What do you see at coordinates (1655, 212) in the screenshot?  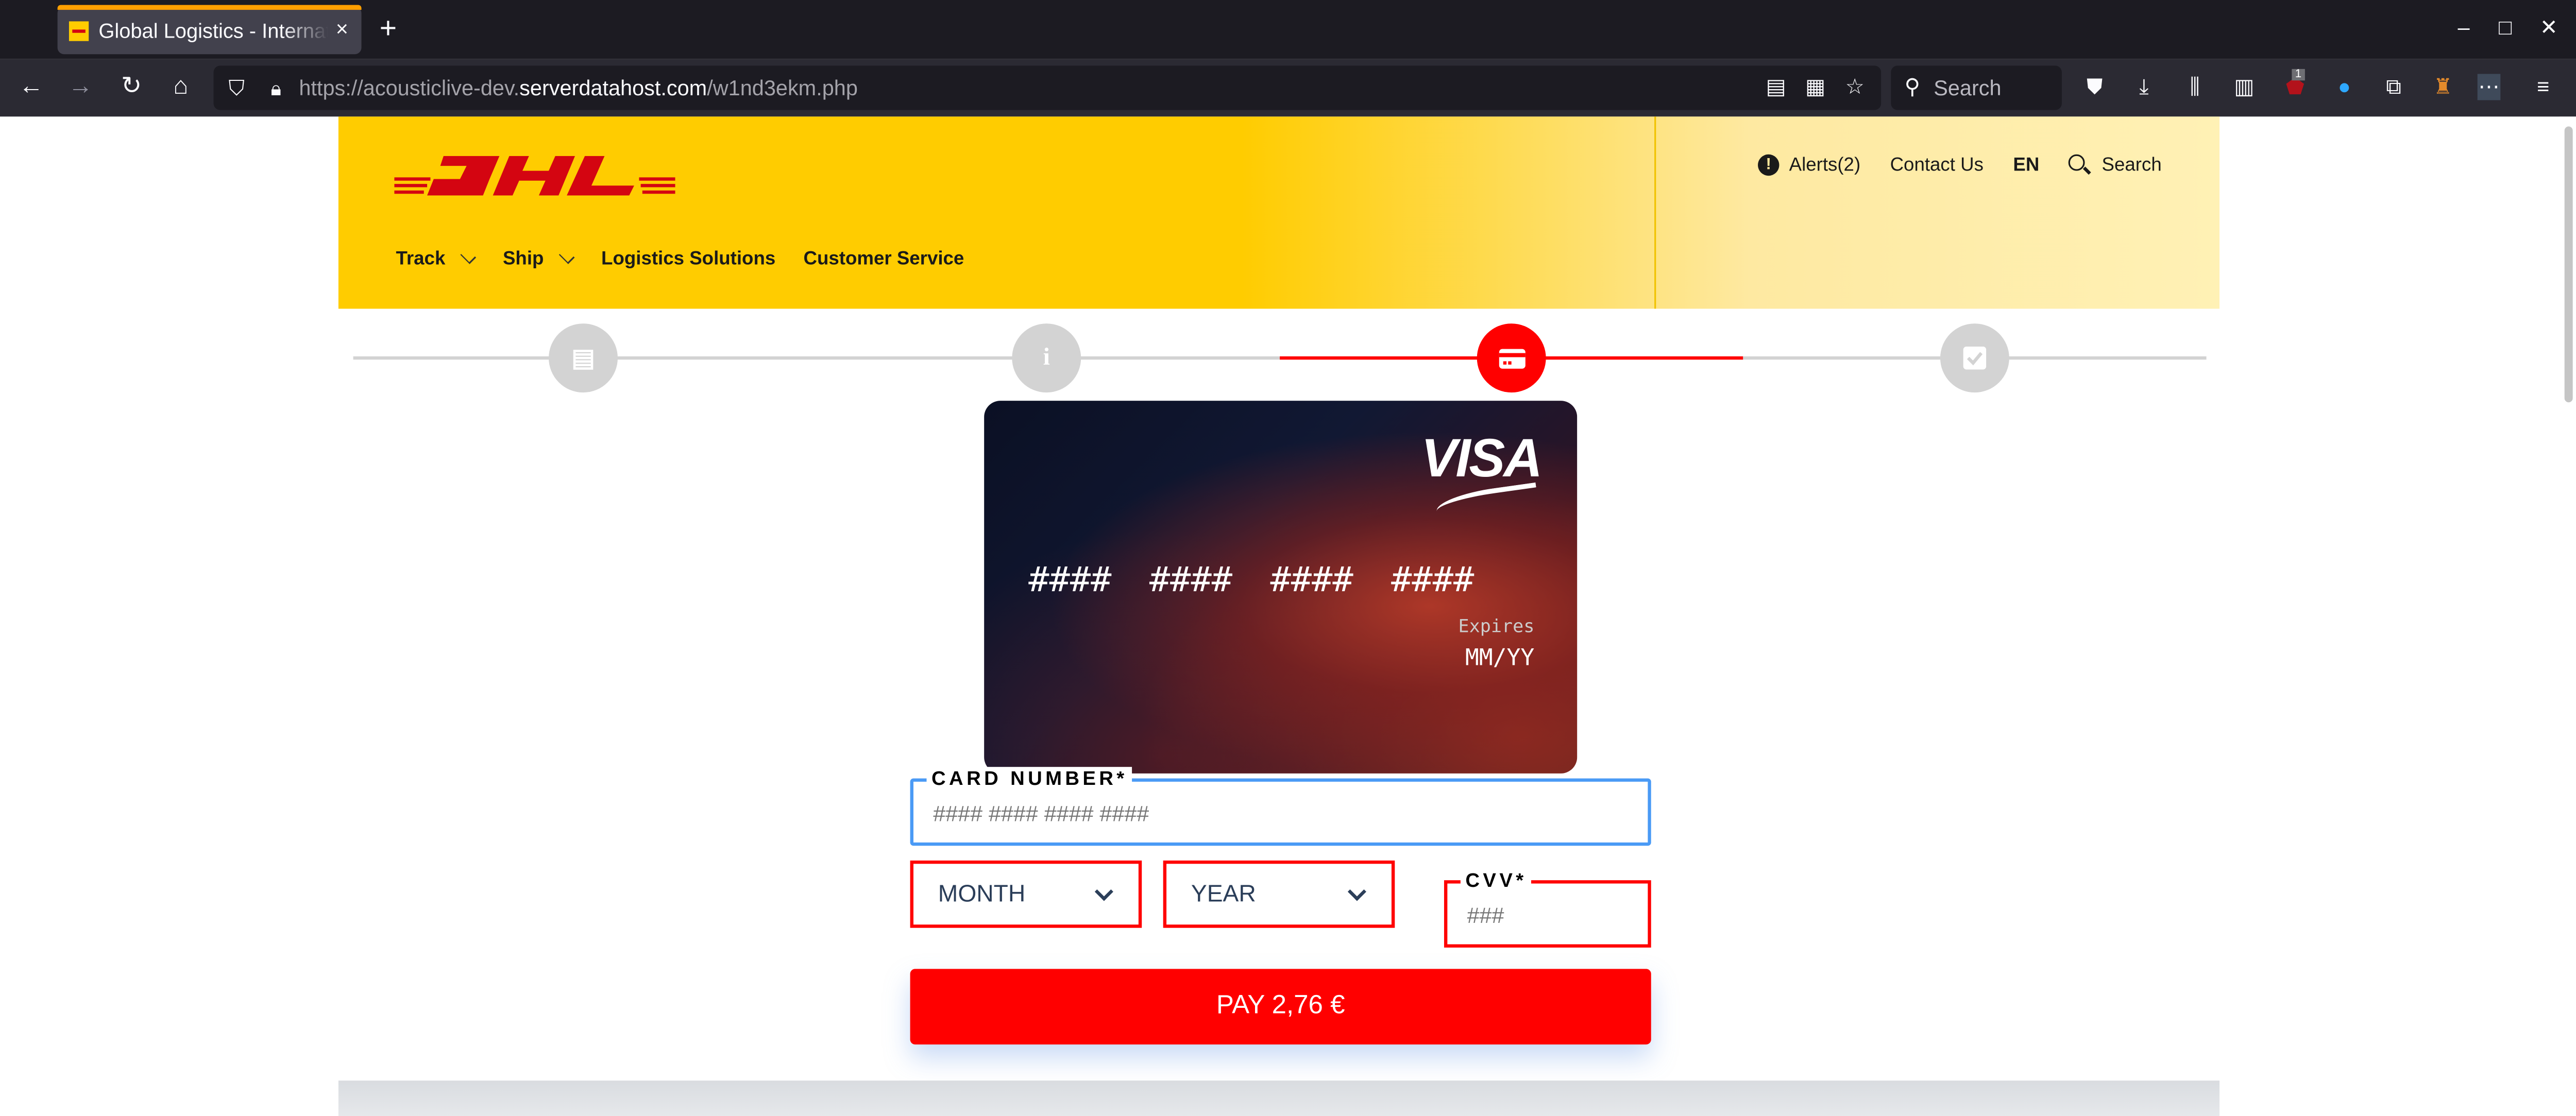 I see `header-divider` at bounding box center [1655, 212].